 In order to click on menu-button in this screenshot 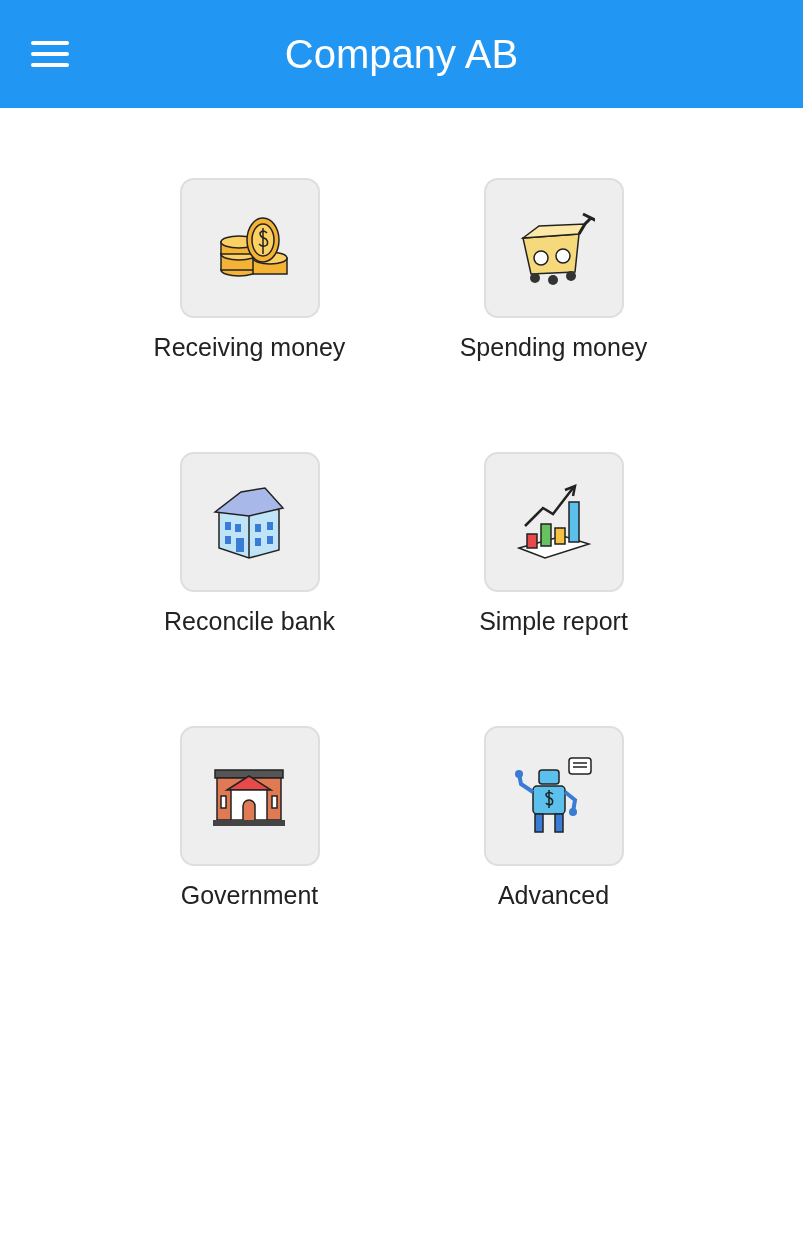, I will do `click(51, 54)`.